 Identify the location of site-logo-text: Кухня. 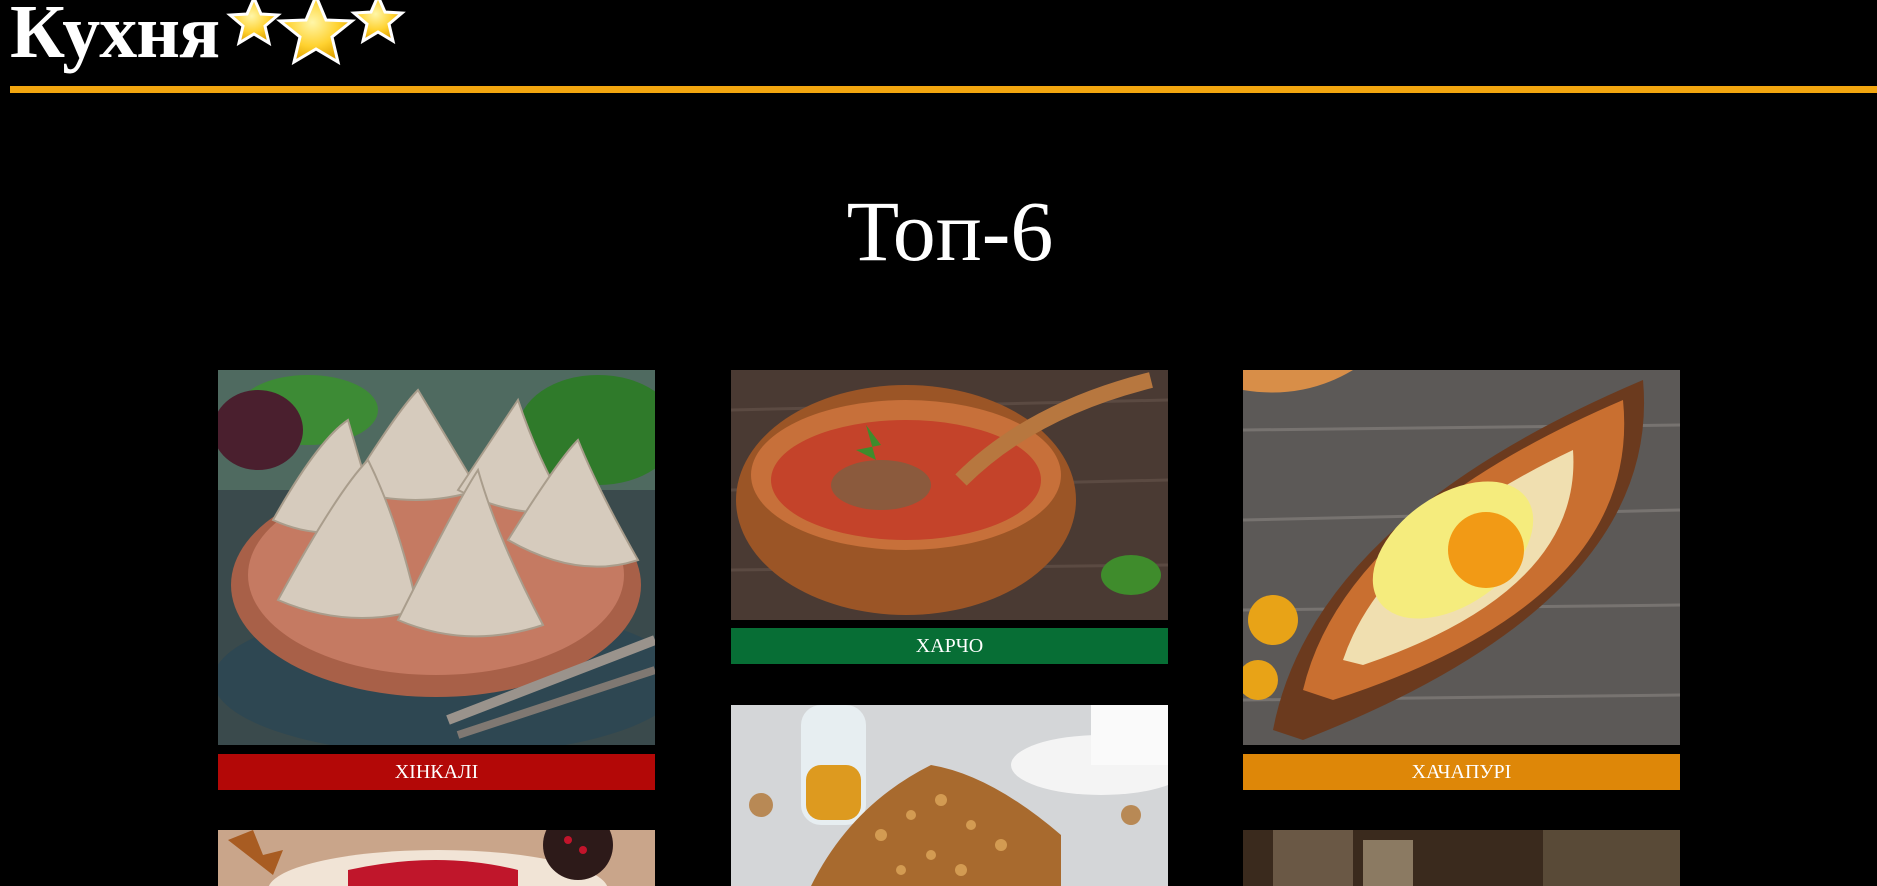
(115, 35).